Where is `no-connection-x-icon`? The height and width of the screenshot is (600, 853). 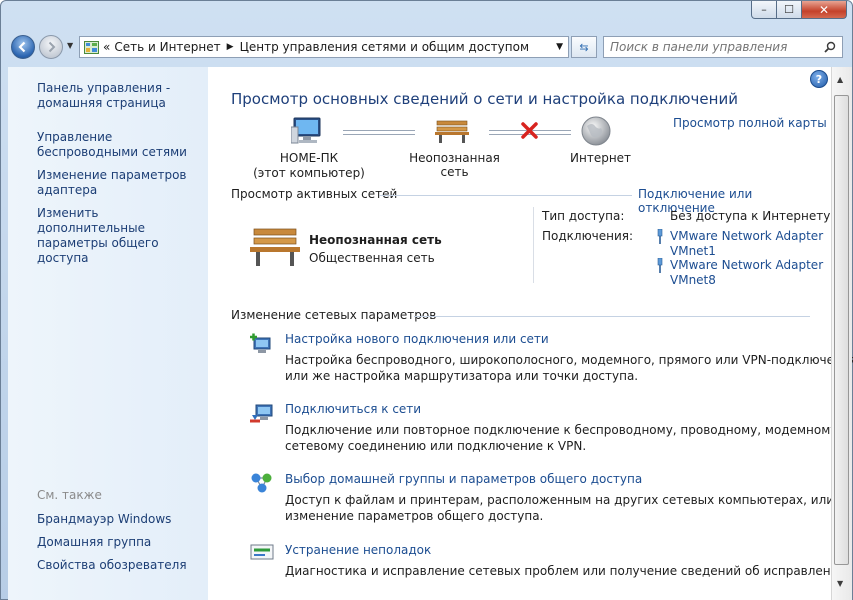 no-connection-x-icon is located at coordinates (529, 130).